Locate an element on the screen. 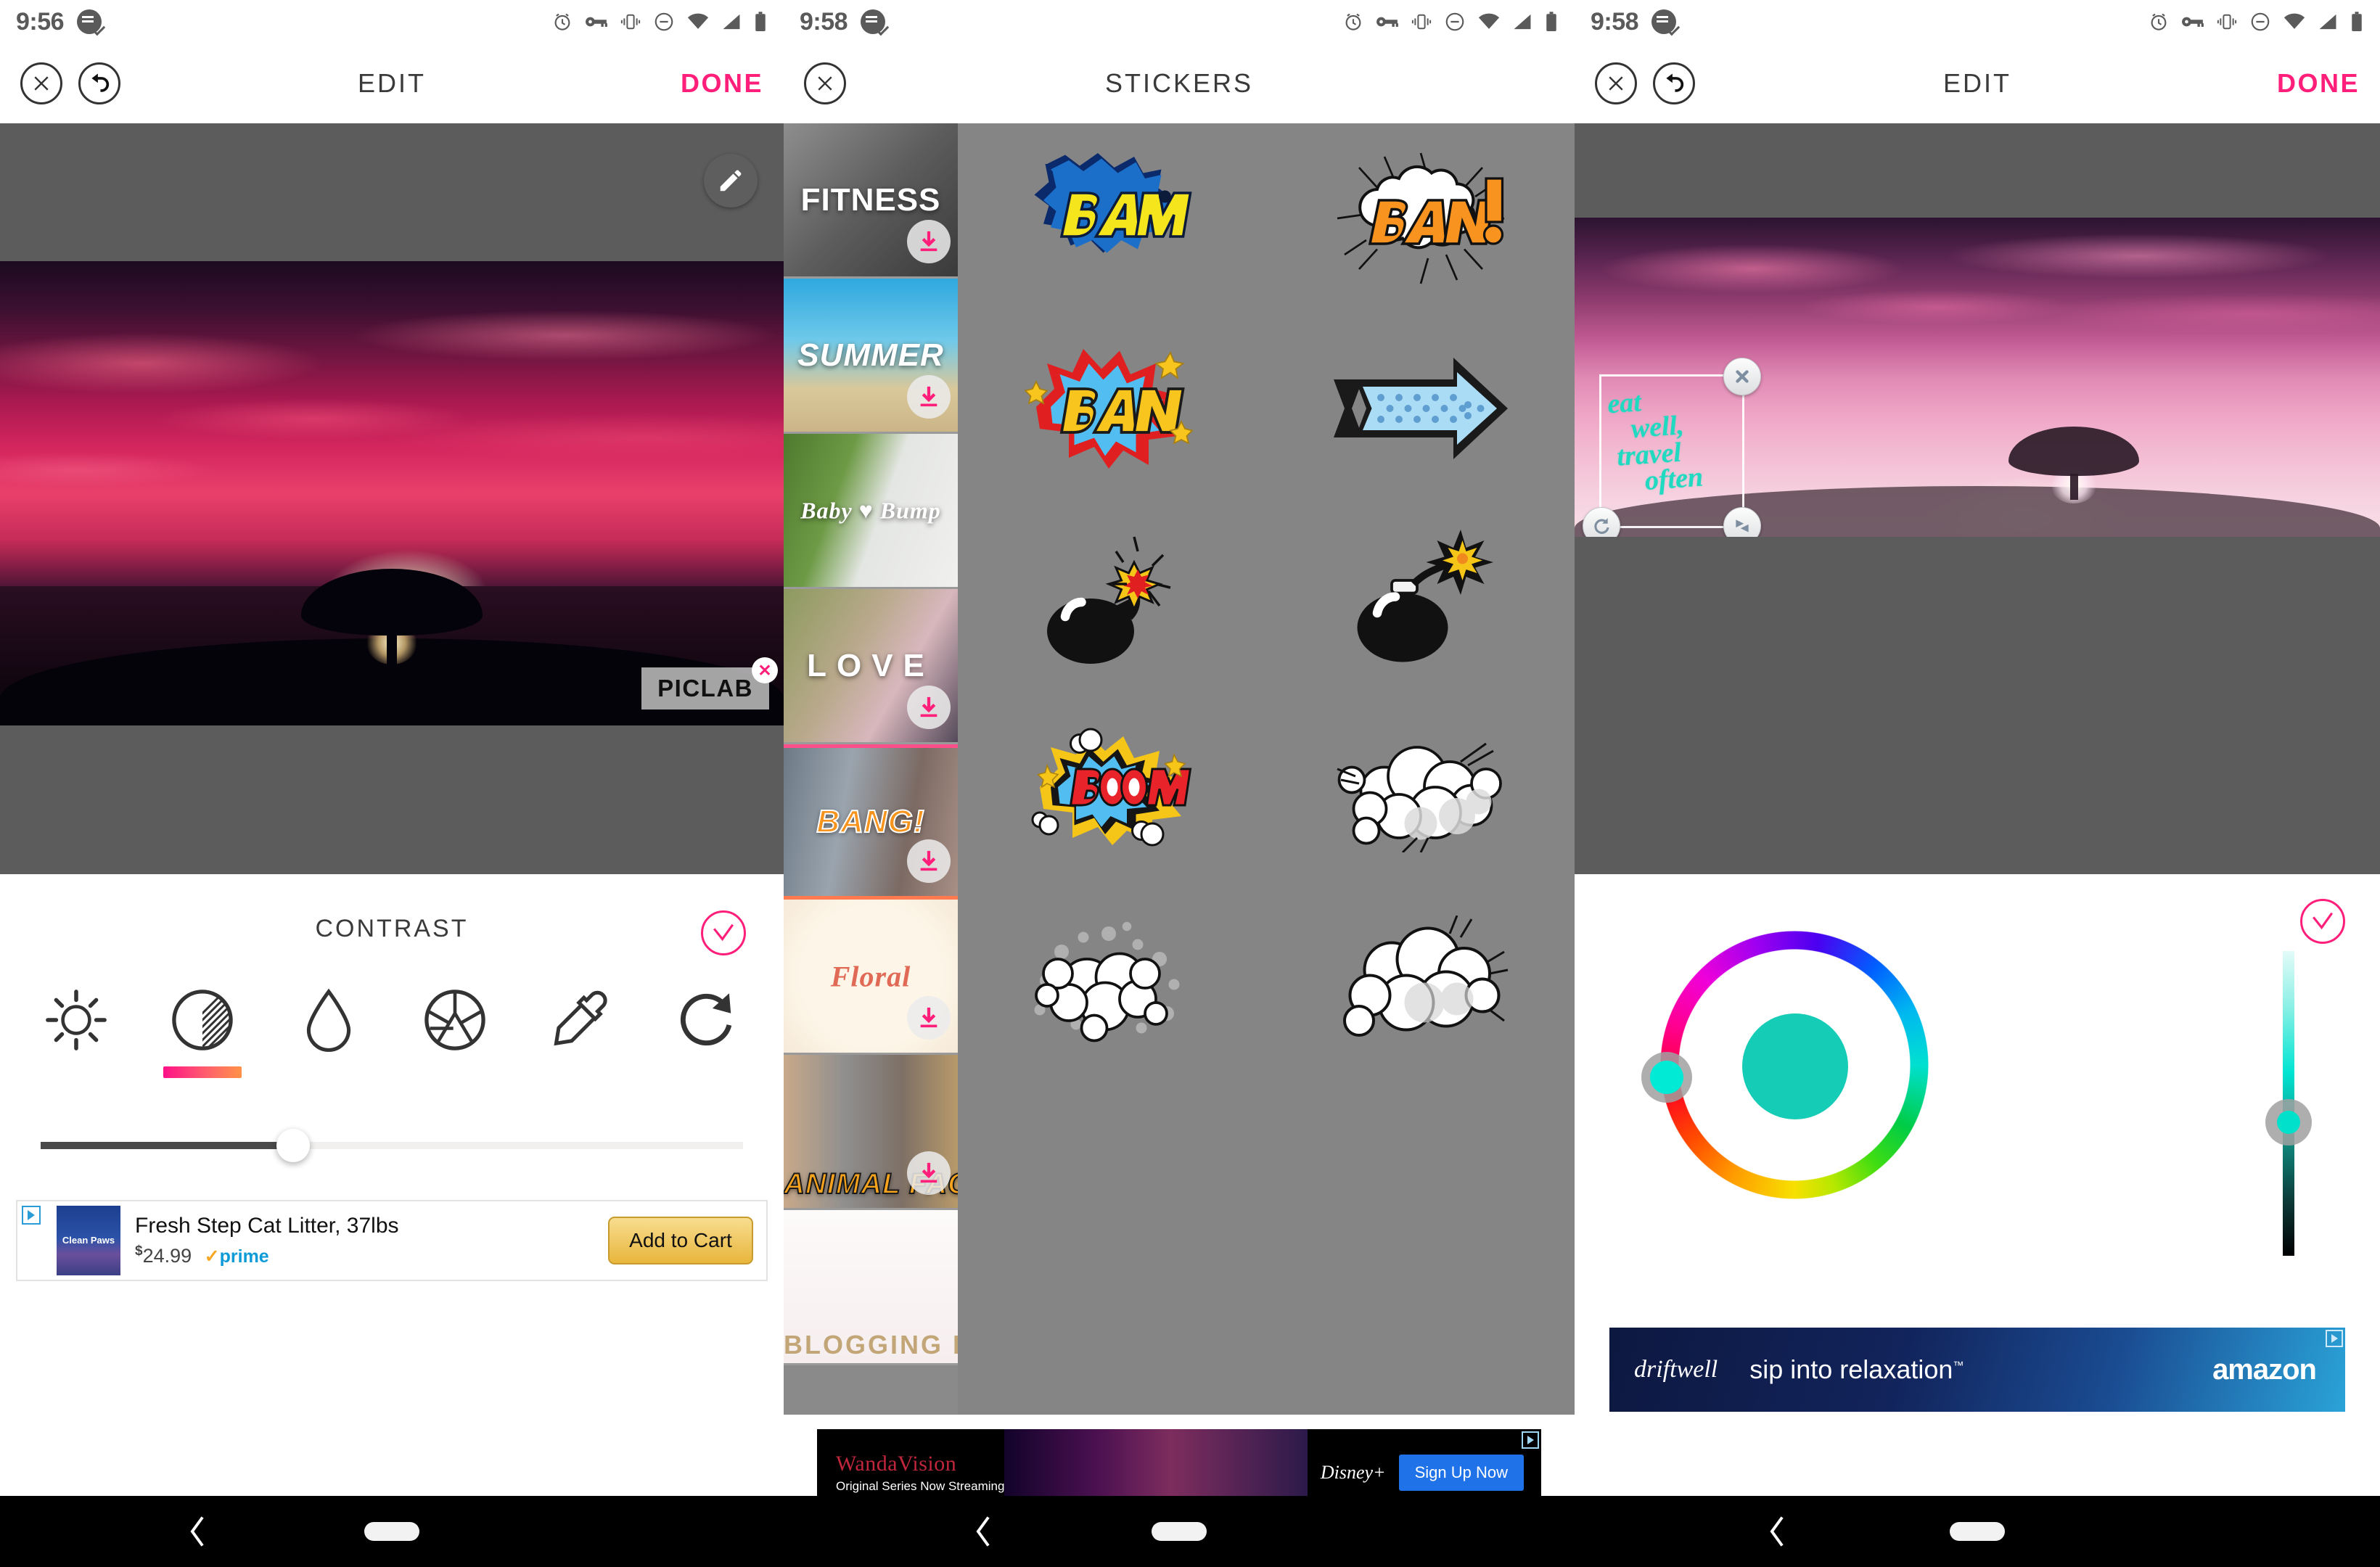 The image size is (2380, 1567). wifi-icon is located at coordinates (2294, 21).